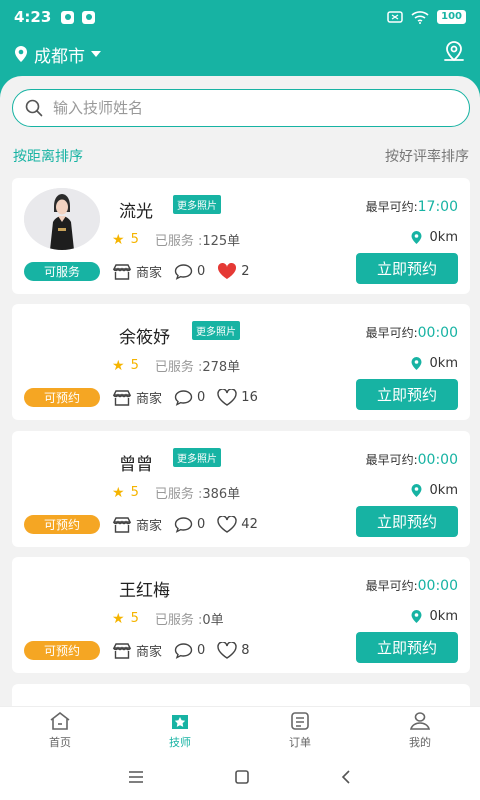 Image resolution: width=480 pixels, height=800 pixels. I want to click on meta-row: 商家 0 16, so click(191, 397).